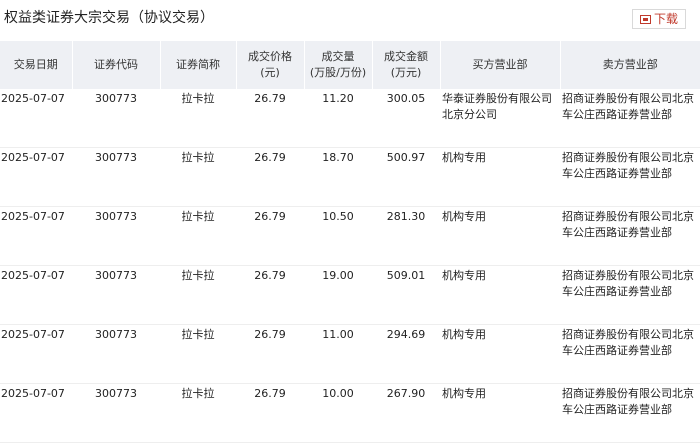 The image size is (700, 443). I want to click on cell-amount: 294.69, so click(406, 354).